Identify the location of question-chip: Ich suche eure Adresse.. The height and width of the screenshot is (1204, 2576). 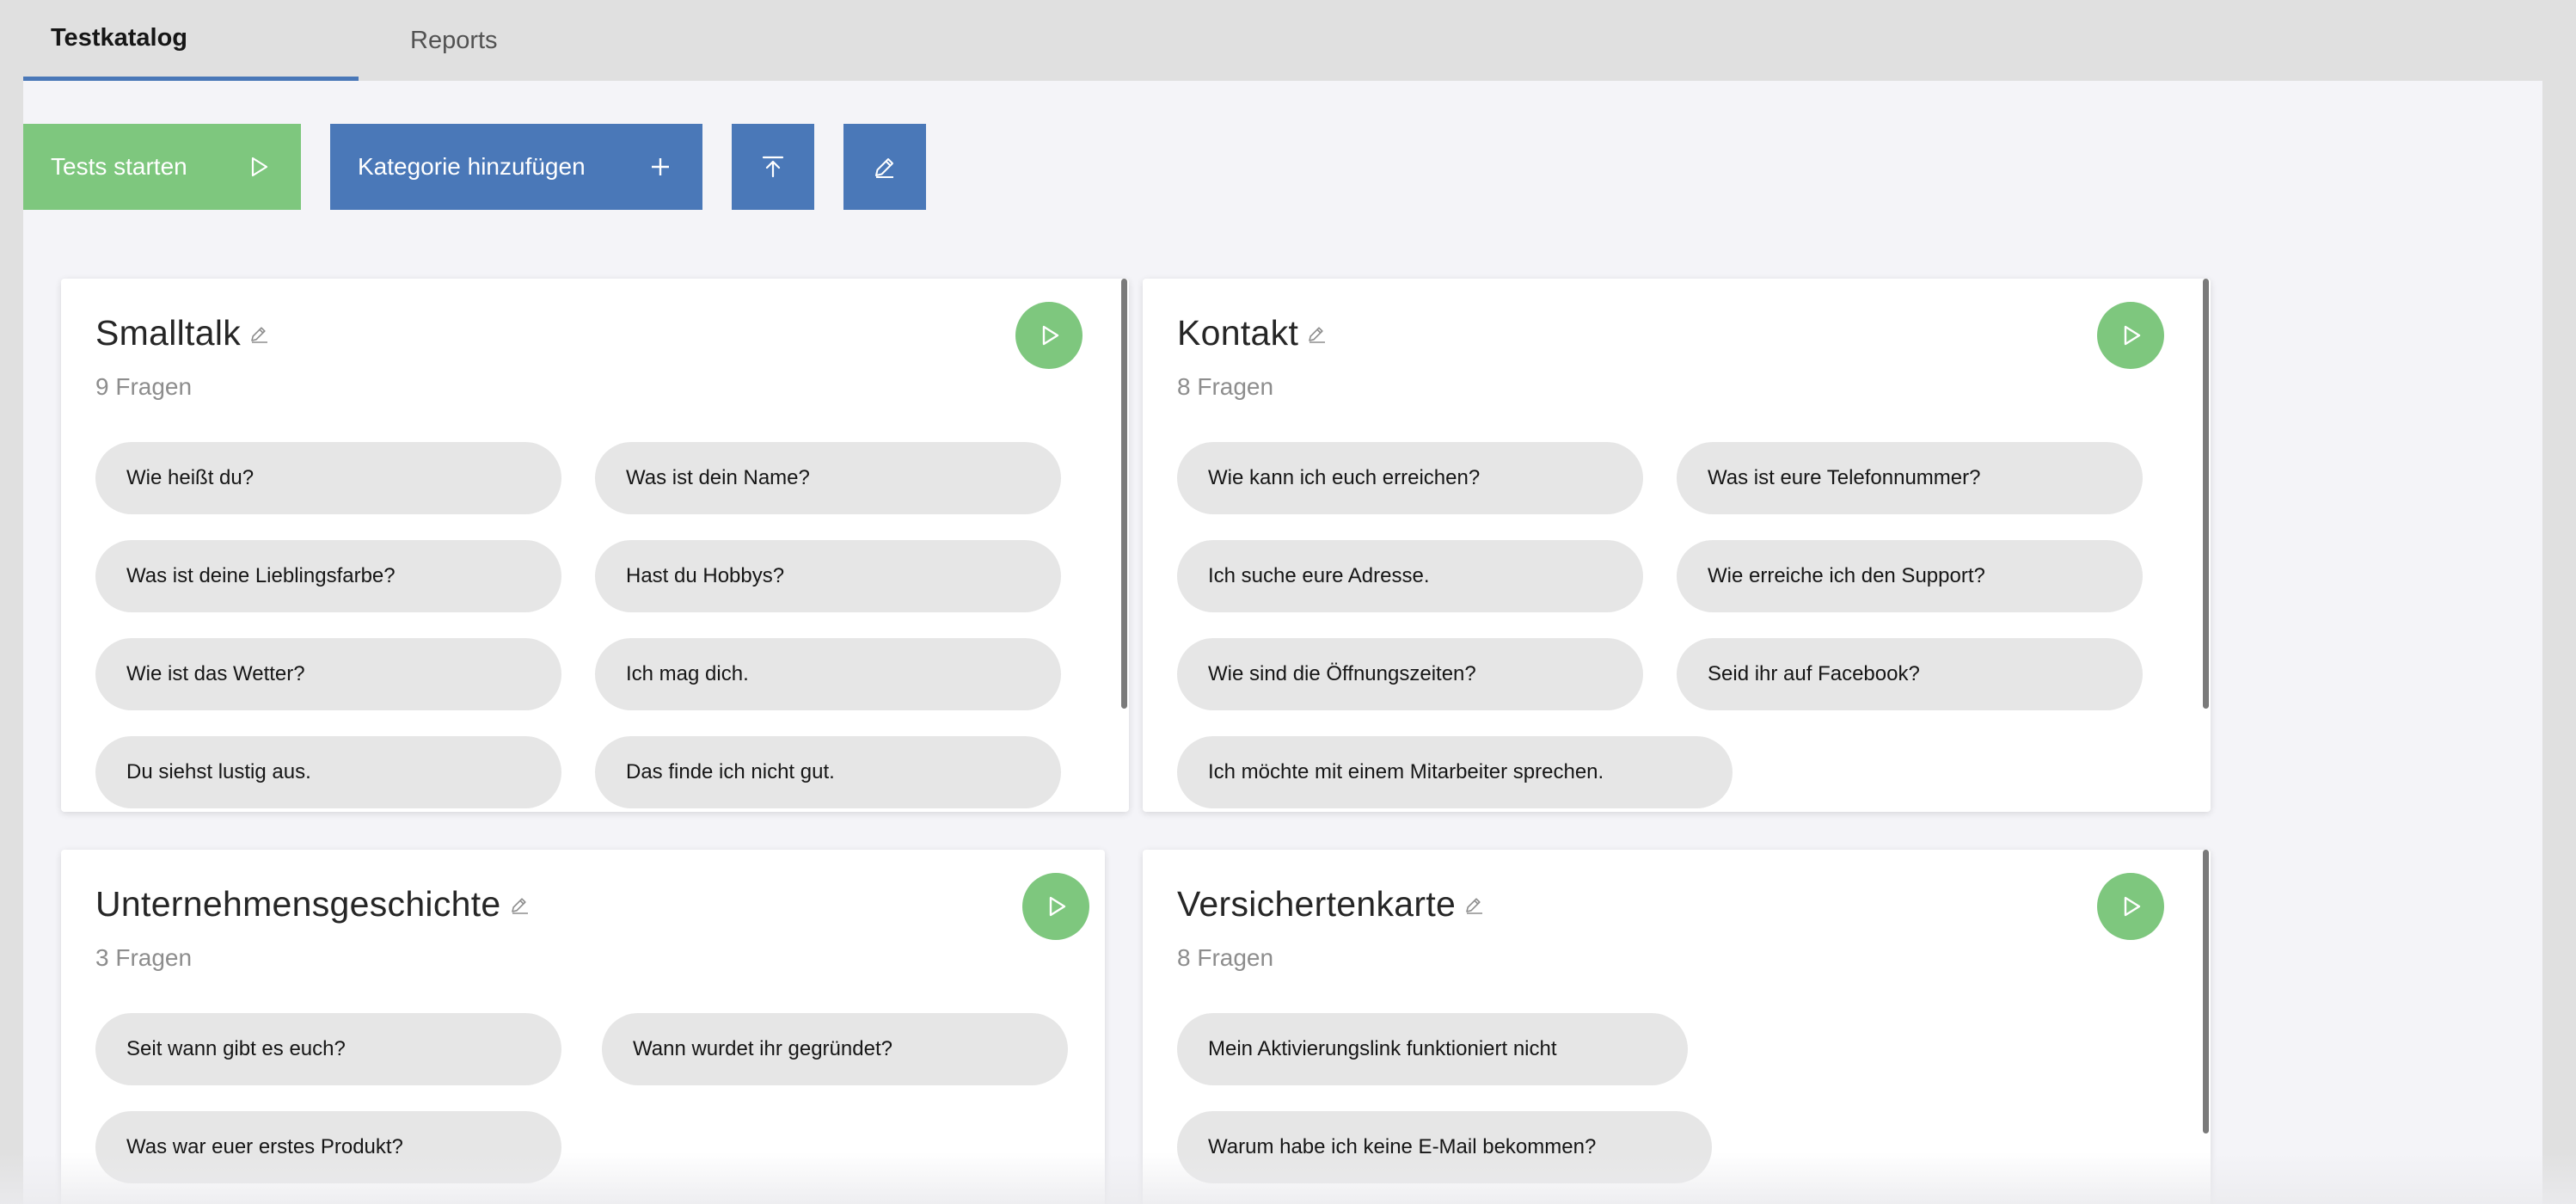
(1410, 576).